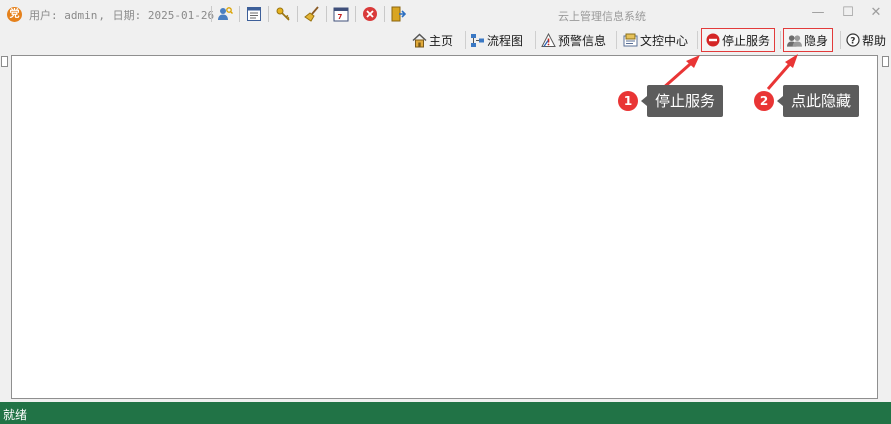 The image size is (891, 424). Describe the element at coordinates (682, 101) in the screenshot. I see `annotation-callout-1: 停止服务` at that location.